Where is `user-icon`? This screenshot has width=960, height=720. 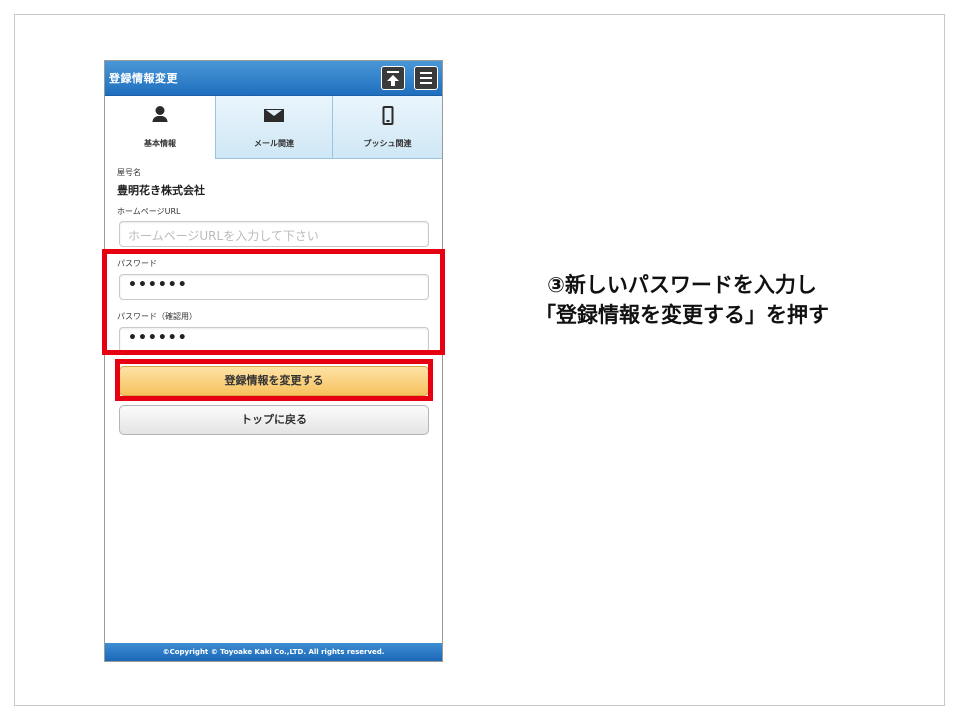
user-icon is located at coordinates (160, 114).